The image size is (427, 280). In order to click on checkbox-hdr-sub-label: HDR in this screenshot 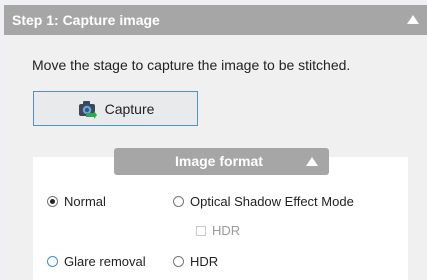, I will do `click(226, 230)`.